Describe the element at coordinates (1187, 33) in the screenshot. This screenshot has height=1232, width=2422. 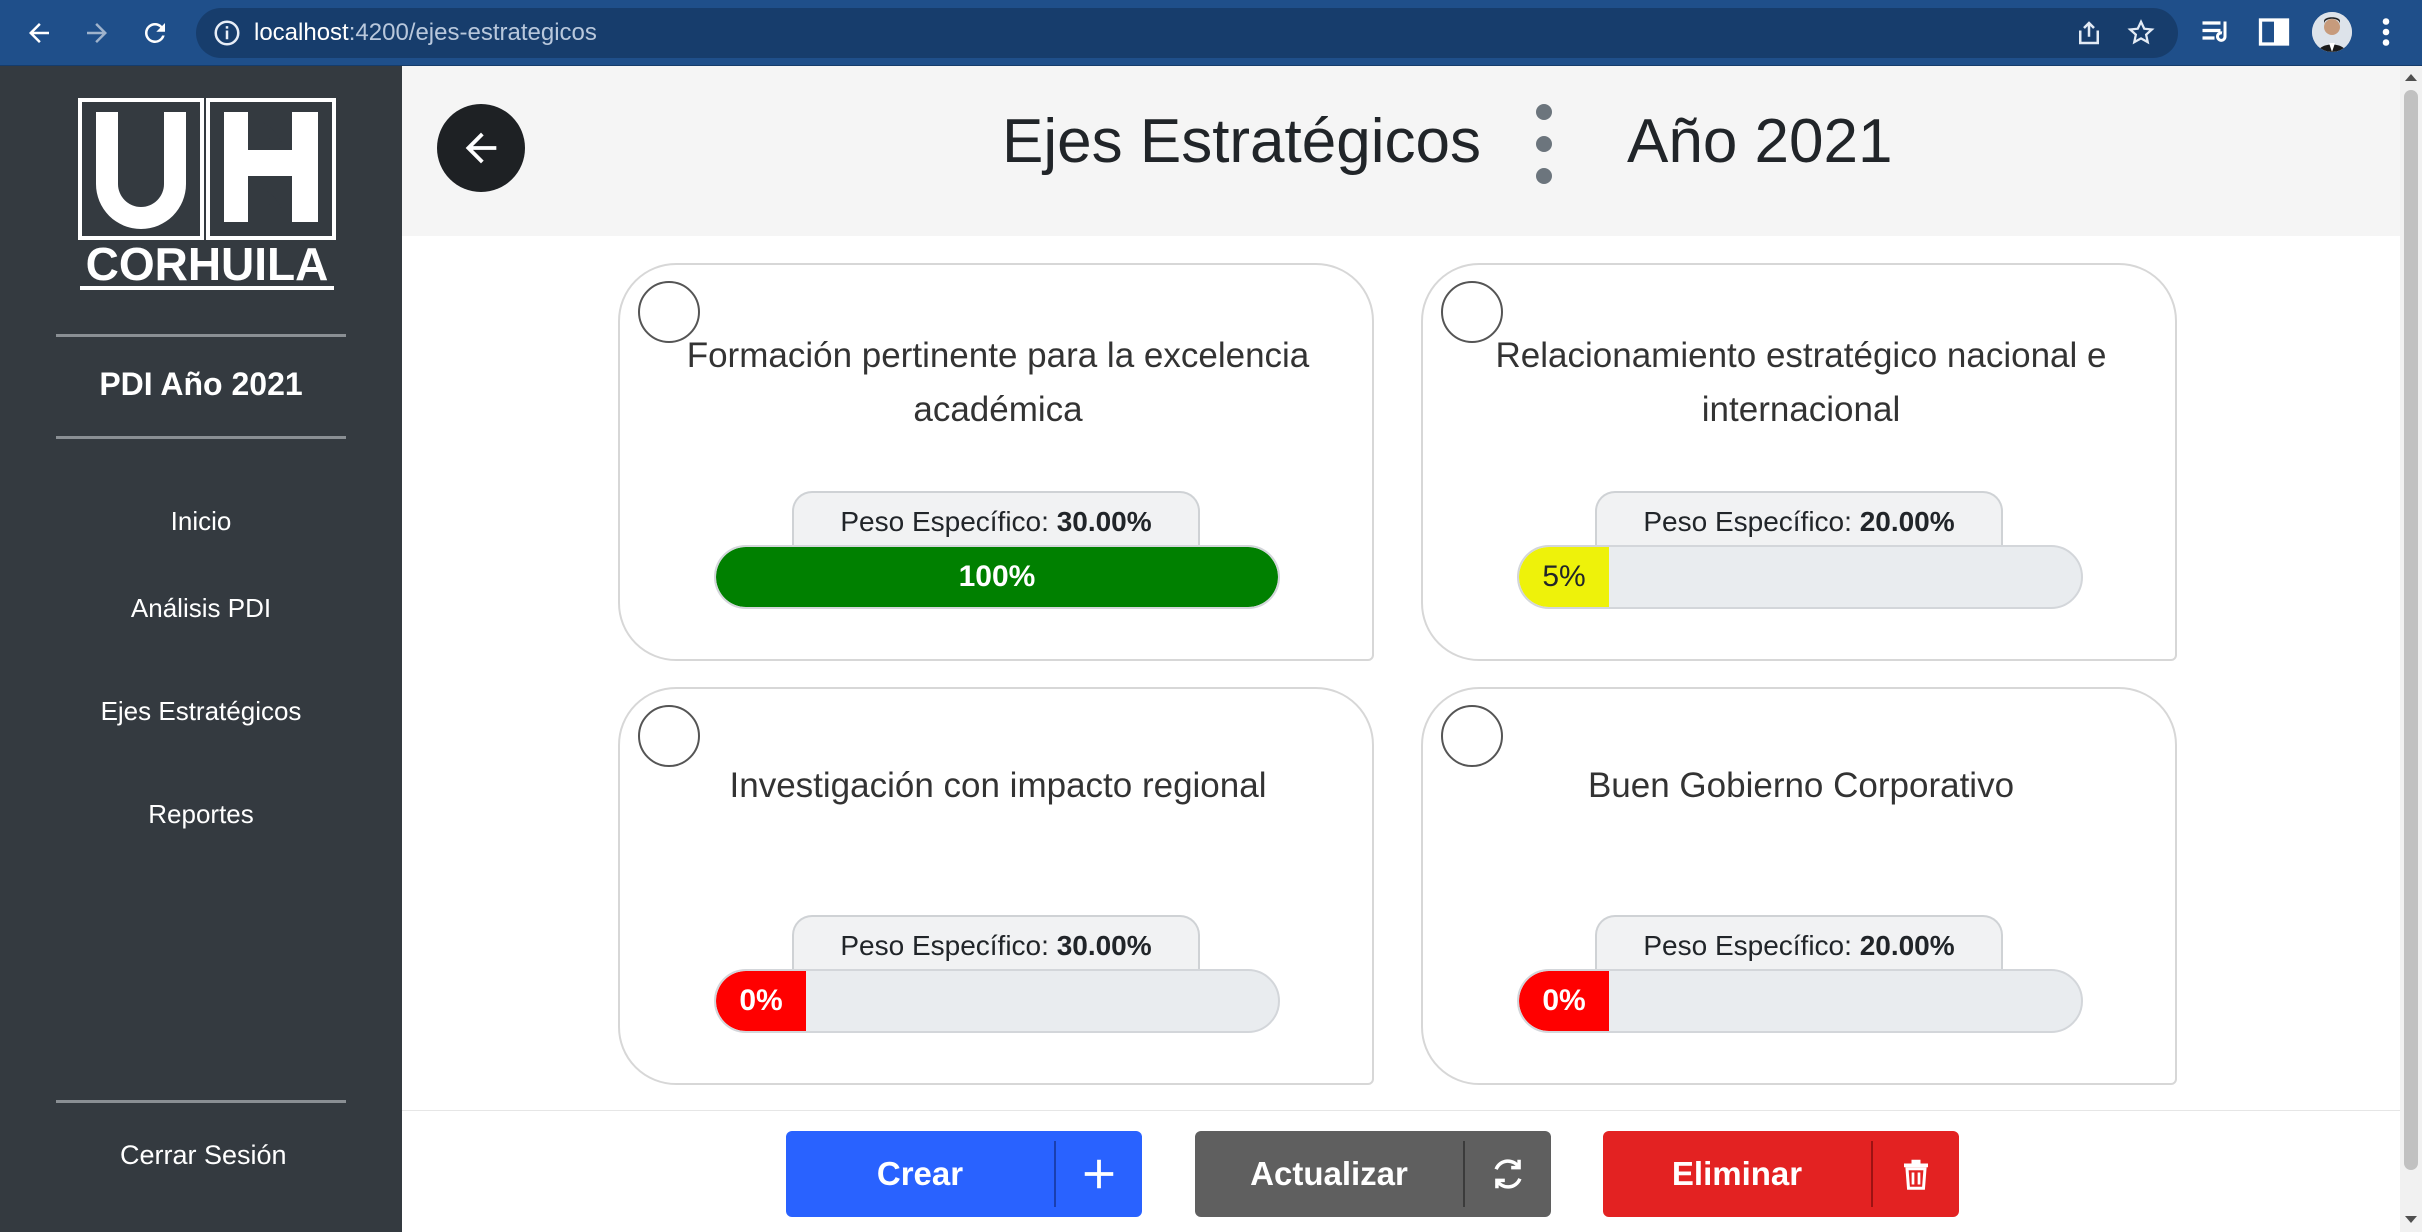
I see `address-bar: localhost:4200/ejes-estrategicos` at that location.